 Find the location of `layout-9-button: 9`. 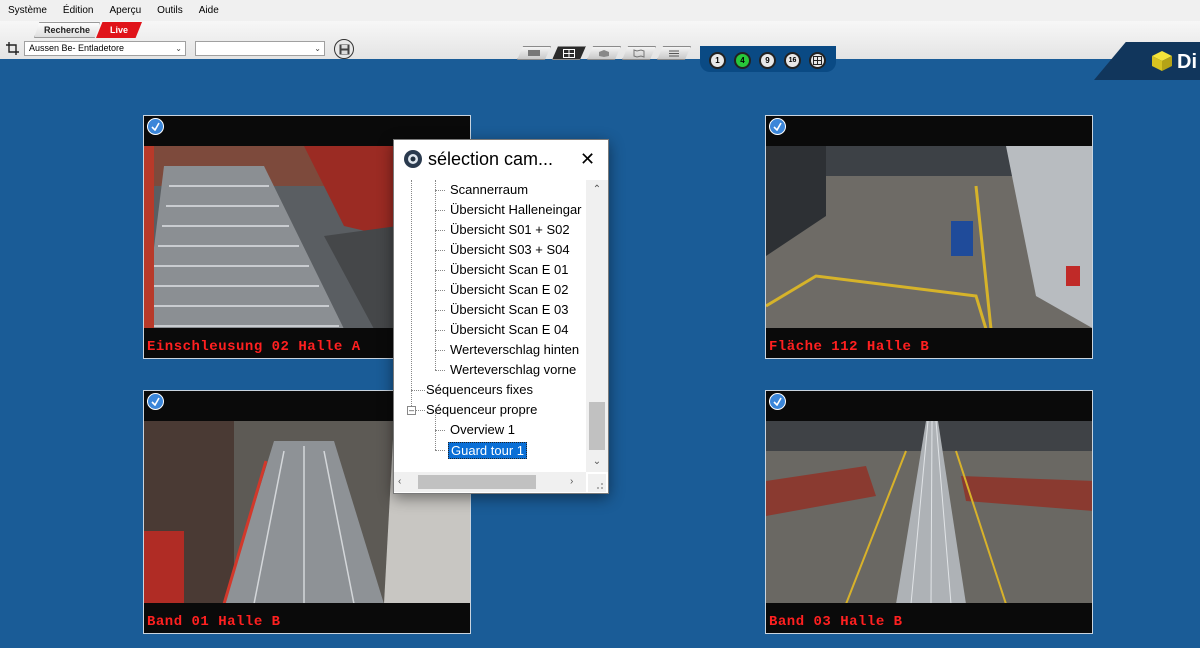

layout-9-button: 9 is located at coordinates (767, 60).